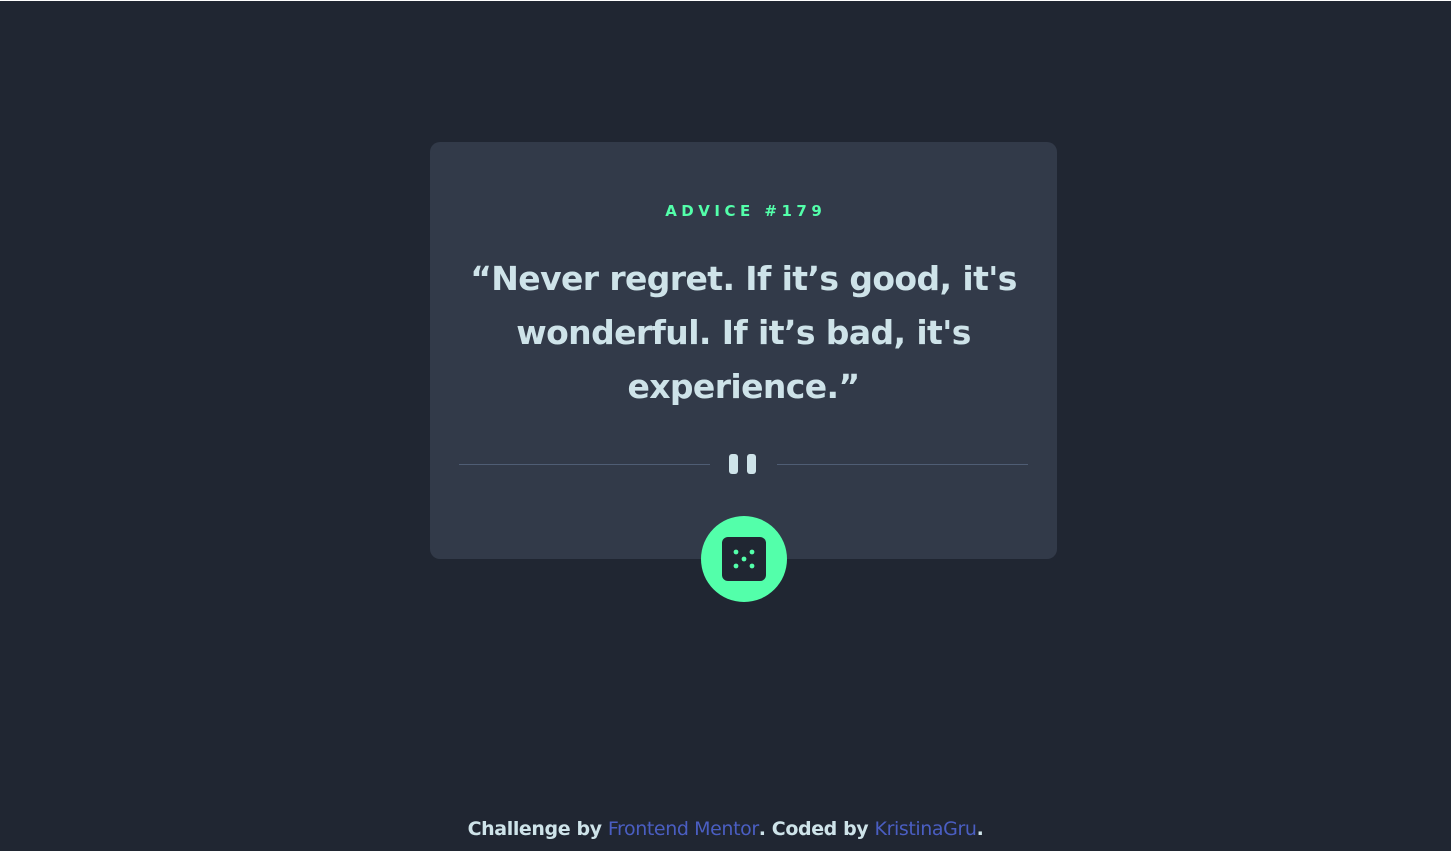 This screenshot has width=1451, height=851. Describe the element at coordinates (751, 464) in the screenshot. I see `pause-bar-right` at that location.